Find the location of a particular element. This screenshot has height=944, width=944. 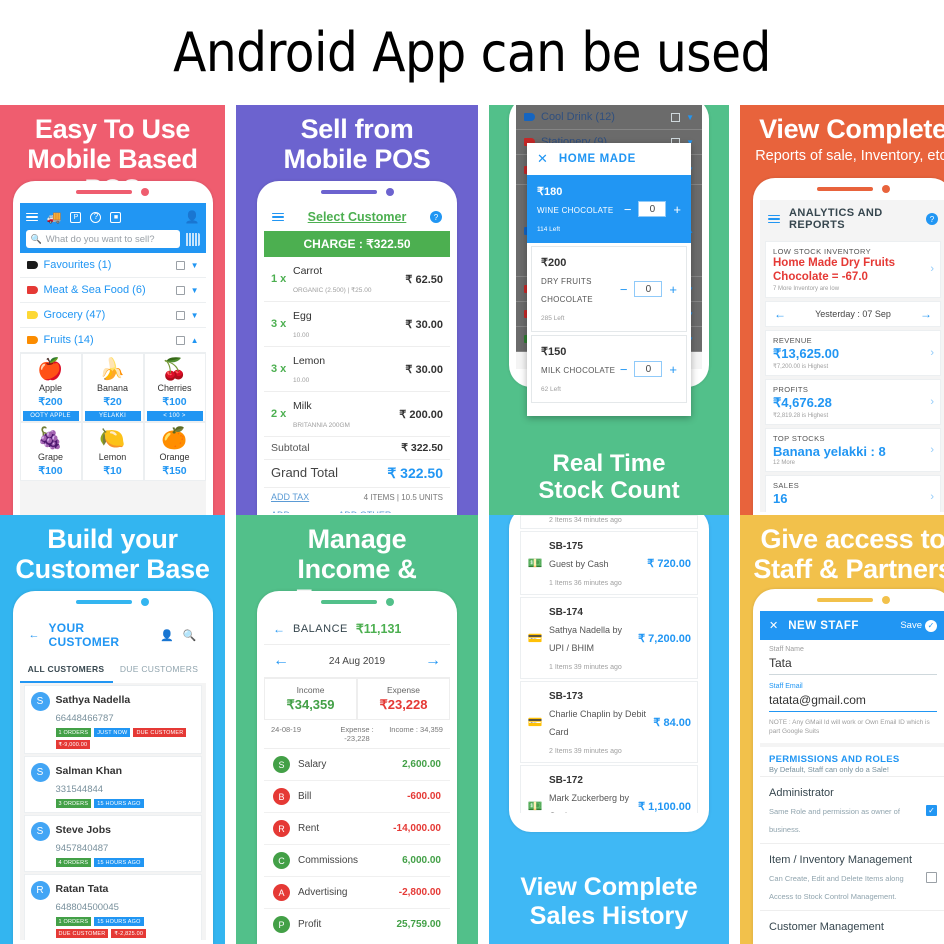

product-card: 🍎 Apple ₹200 OOTY APPLE is located at coordinates (50, 387).